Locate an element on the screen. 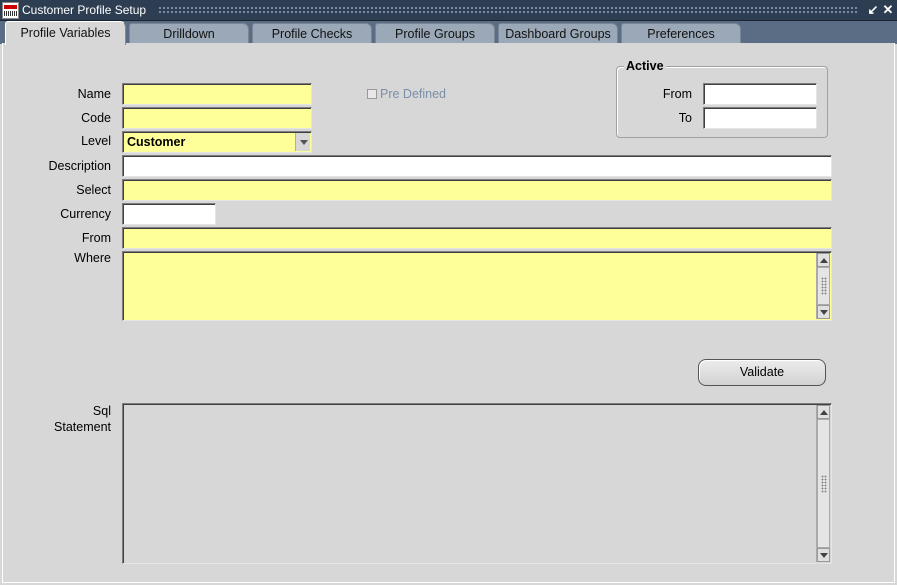  tab-profile-checks: Profile Checks is located at coordinates (312, 33).